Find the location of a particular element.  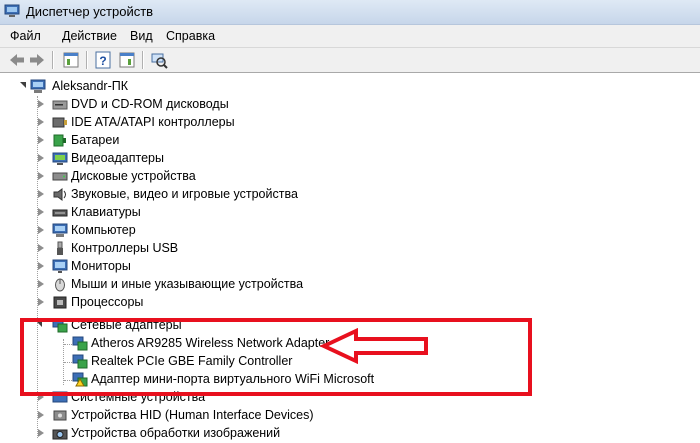

tree-item-label: Видеоадаптеры is located at coordinates (117, 158).